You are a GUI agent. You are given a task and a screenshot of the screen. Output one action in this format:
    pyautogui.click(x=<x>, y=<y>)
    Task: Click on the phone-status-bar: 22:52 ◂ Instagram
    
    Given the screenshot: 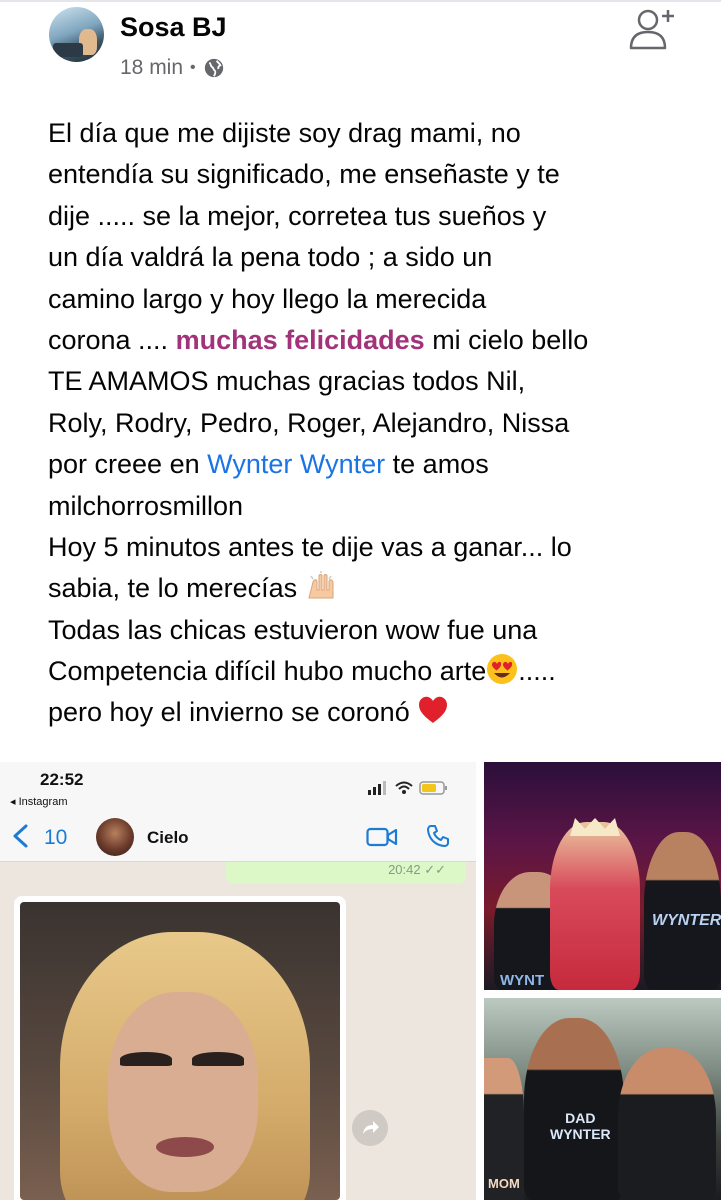 What is the action you would take?
    pyautogui.click(x=238, y=786)
    